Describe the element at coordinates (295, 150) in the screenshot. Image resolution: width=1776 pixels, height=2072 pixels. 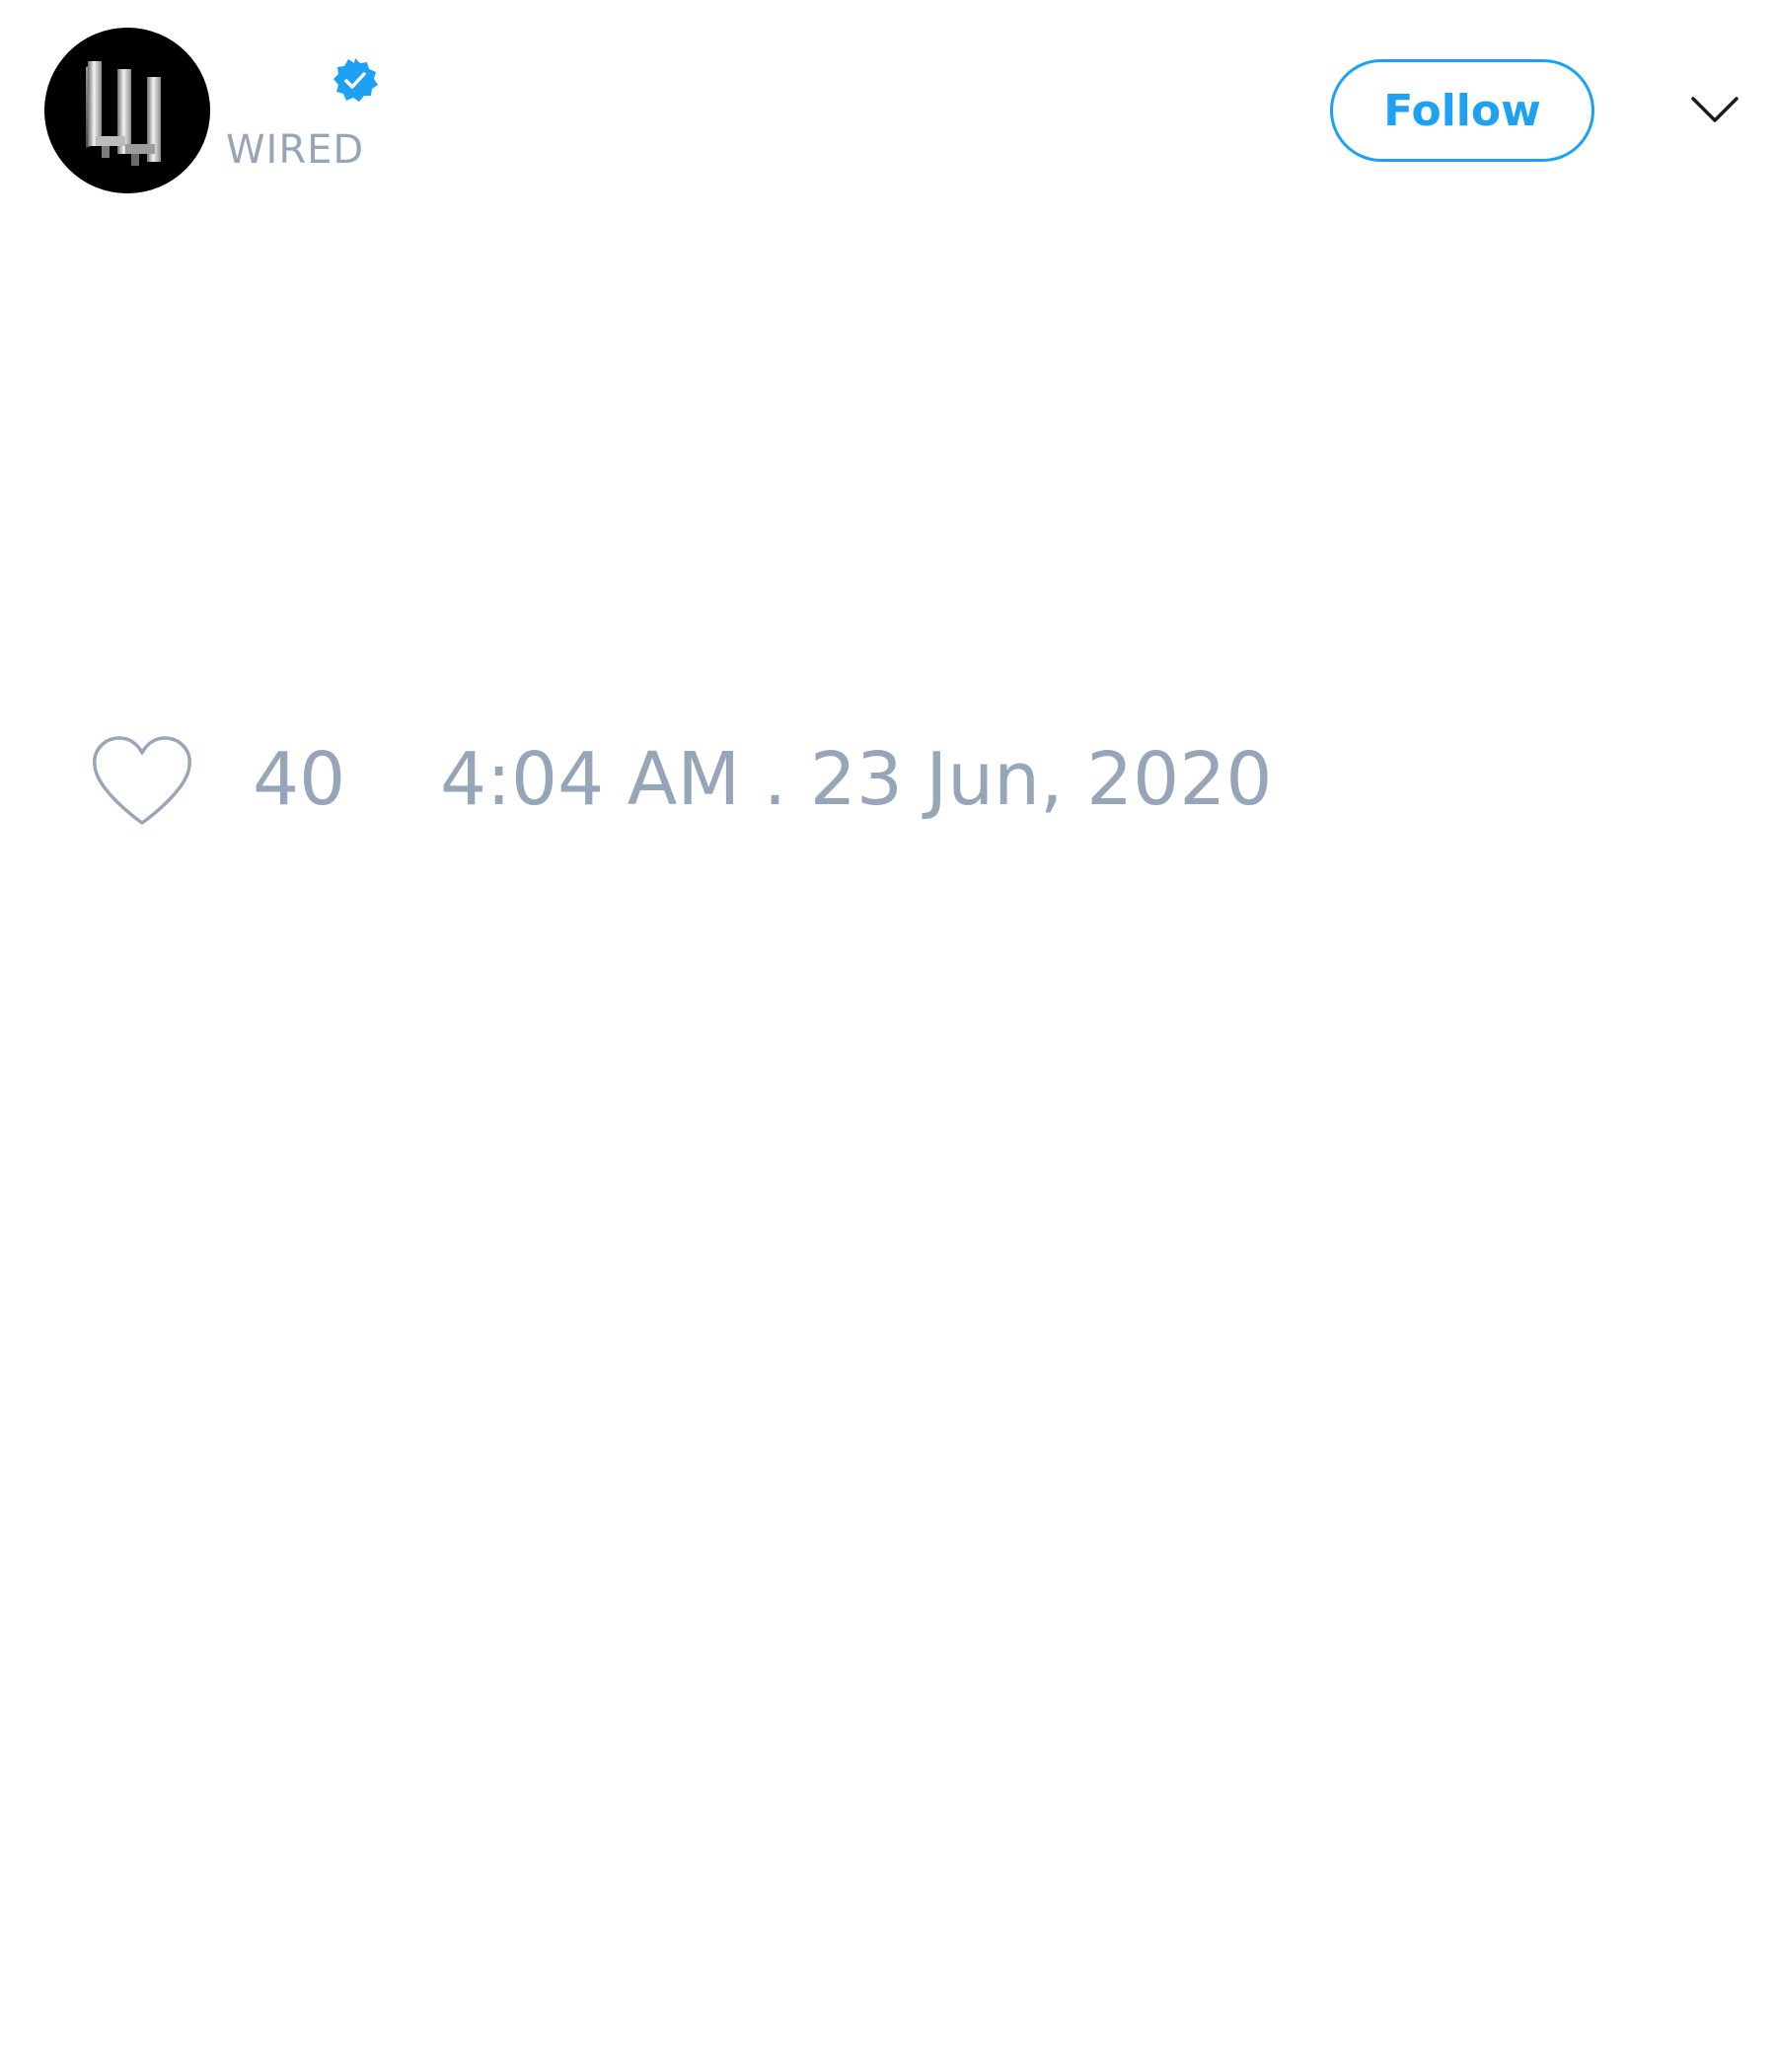
I see `author-handle: WIRED` at that location.